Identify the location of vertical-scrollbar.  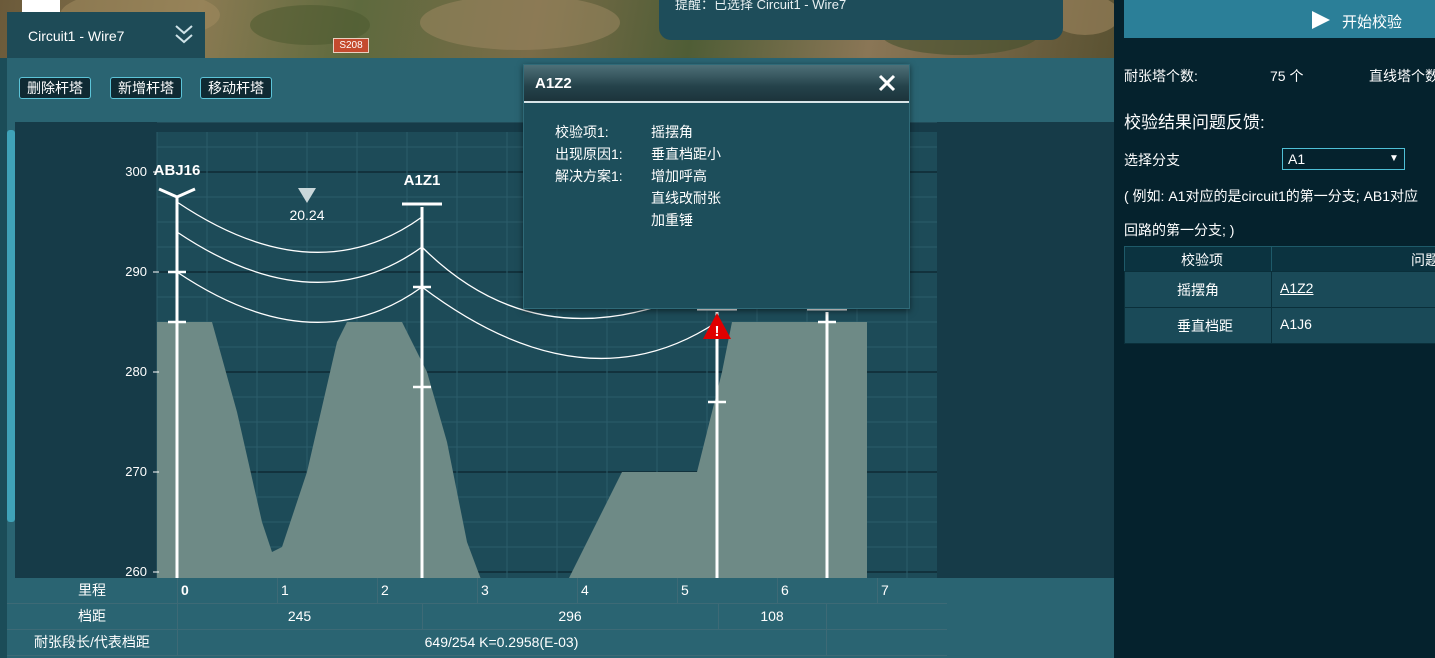
(11, 326).